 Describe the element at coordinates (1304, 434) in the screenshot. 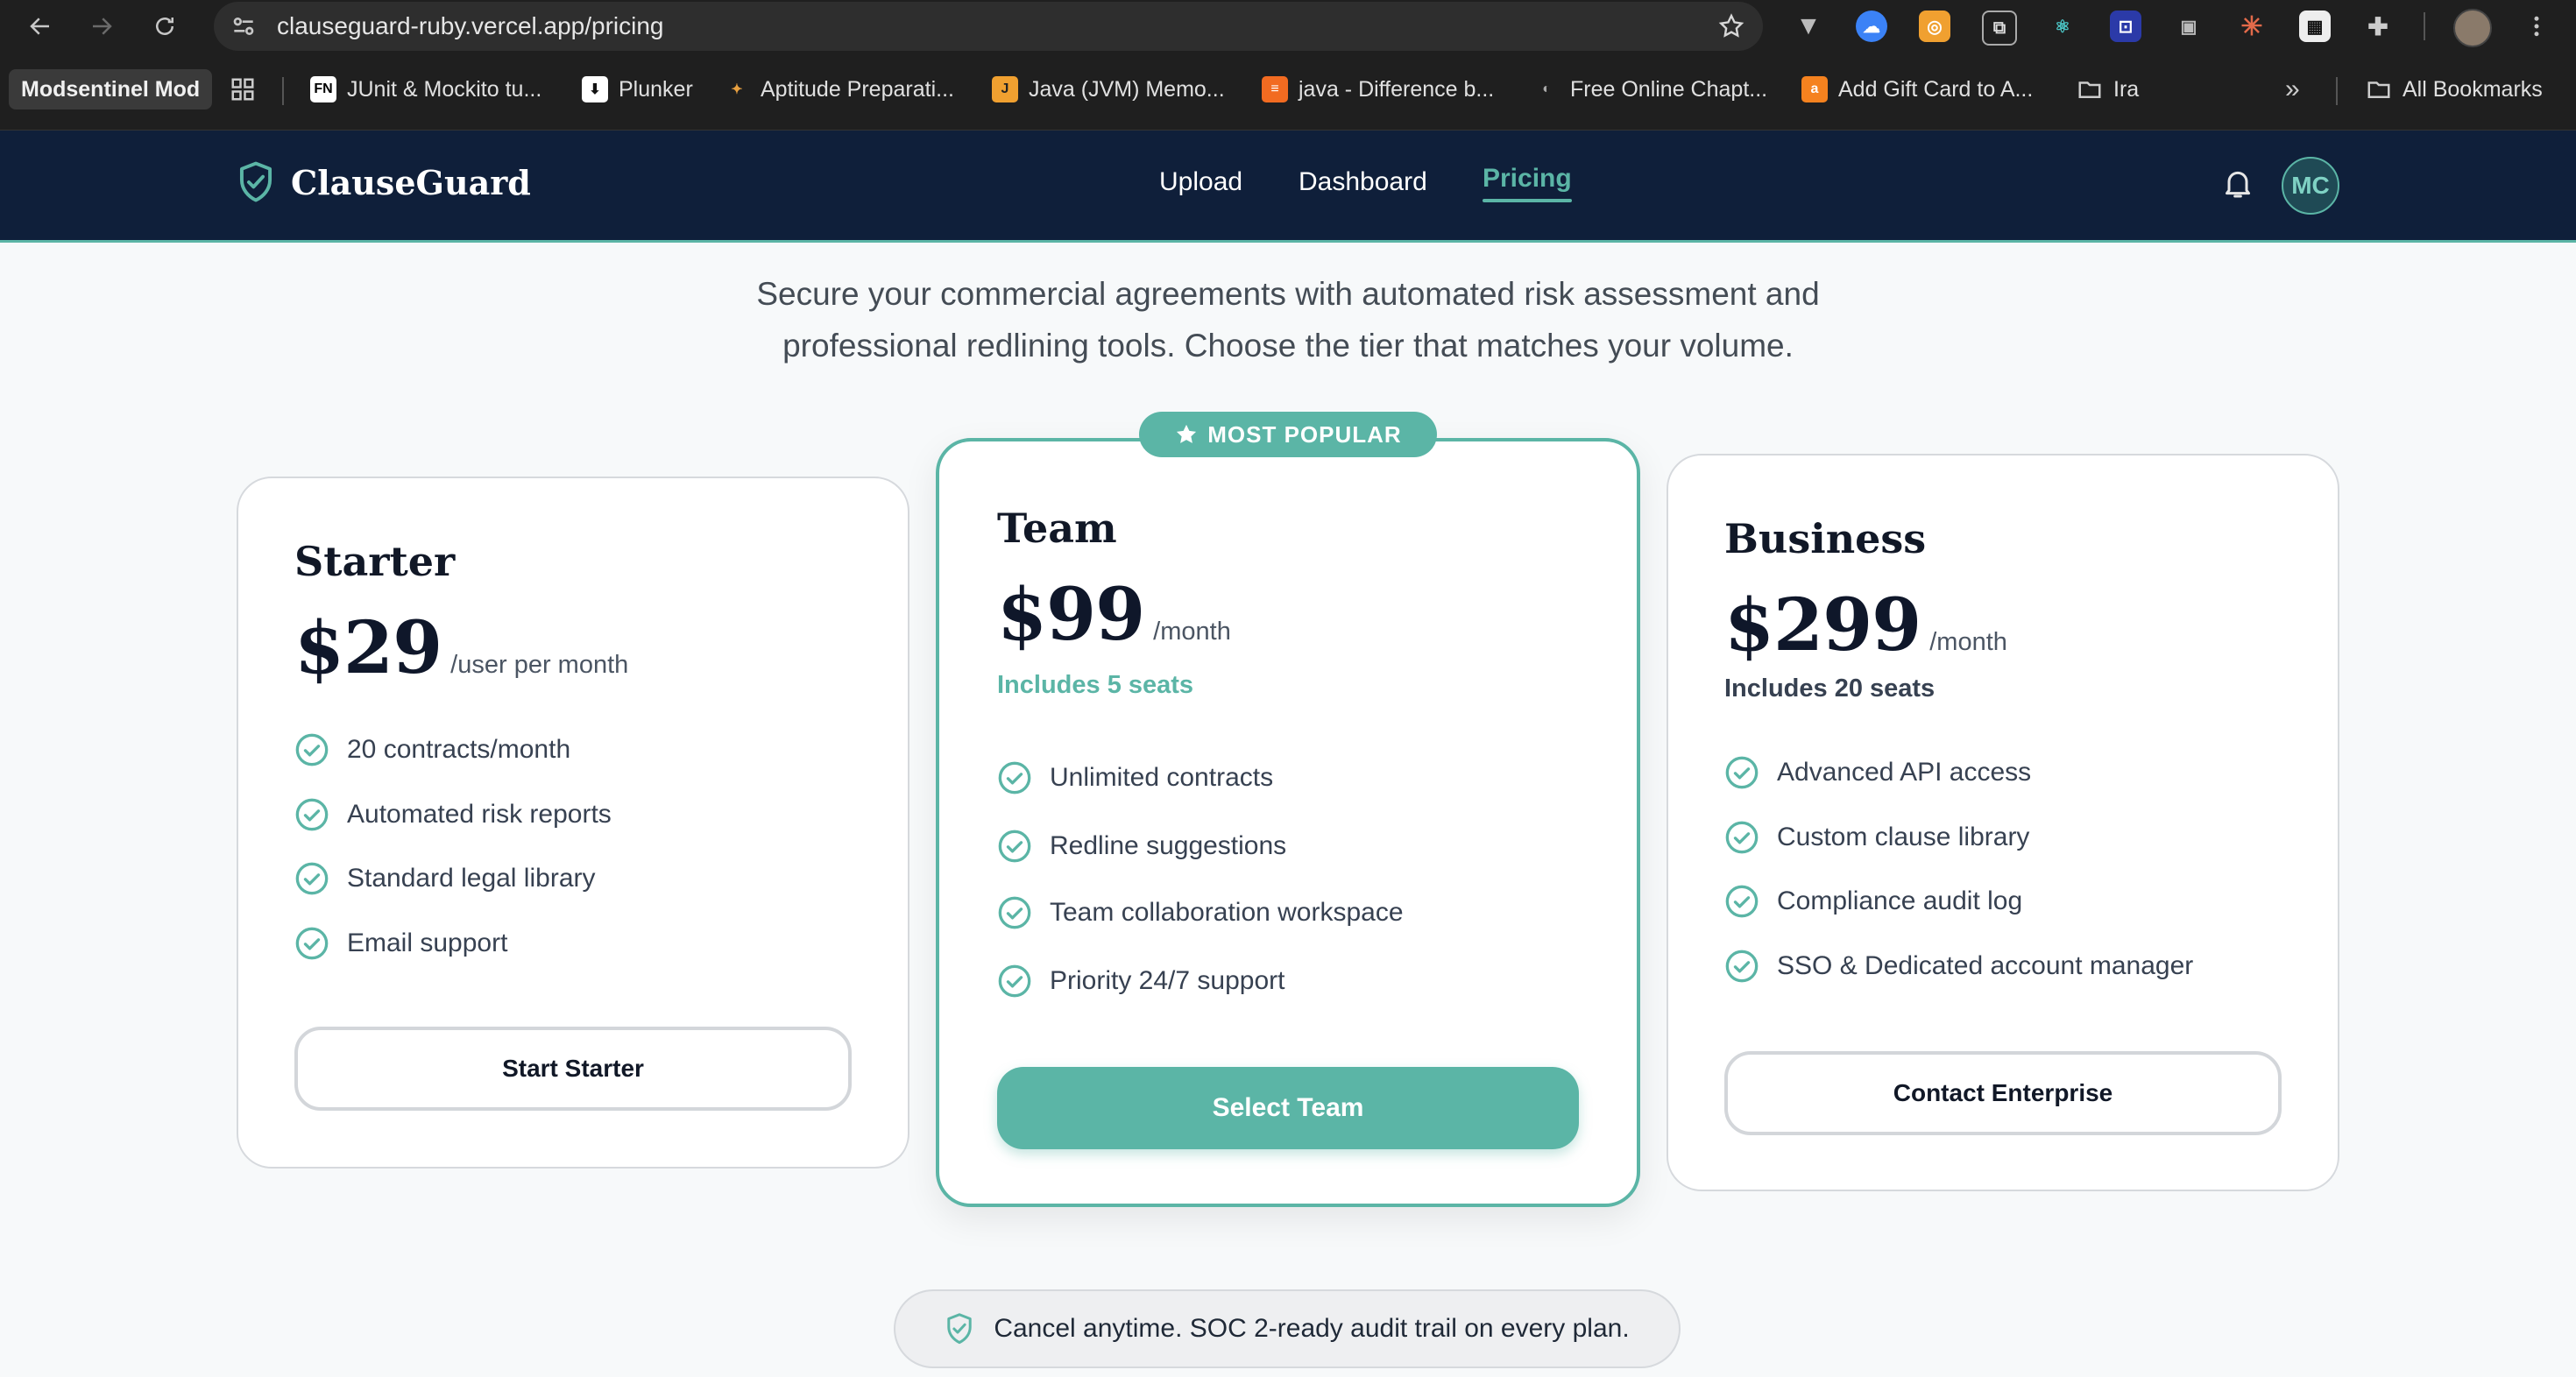

I see `badge-label: MOST POPULAR` at that location.